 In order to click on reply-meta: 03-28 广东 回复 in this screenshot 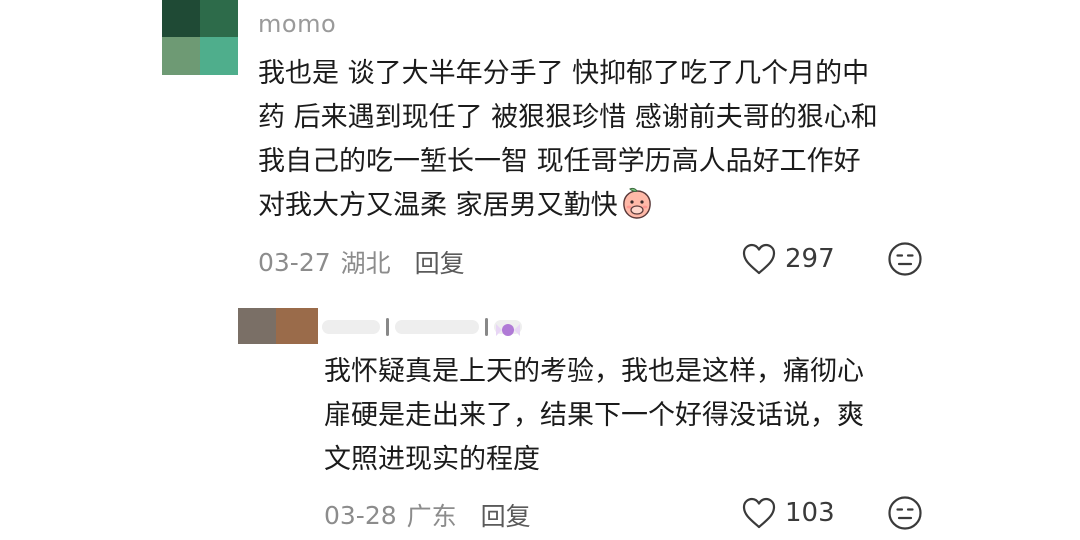, I will do `click(427, 515)`.